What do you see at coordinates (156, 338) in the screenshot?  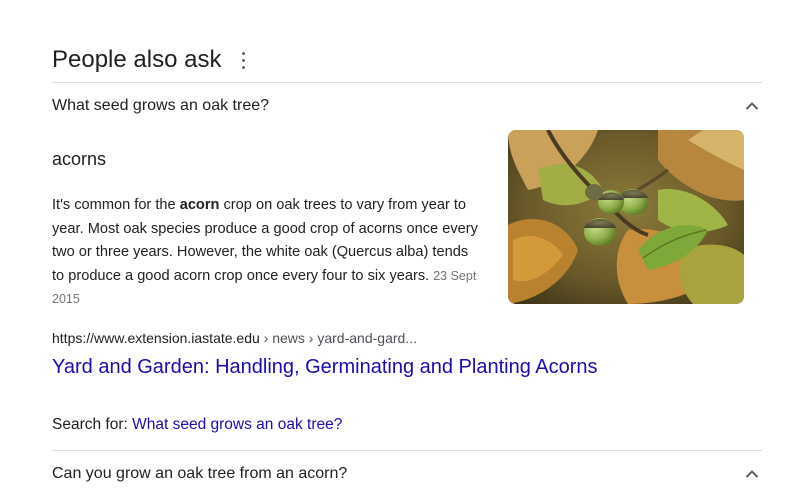 I see `source-url: https://www.extension.iastate.edu` at bounding box center [156, 338].